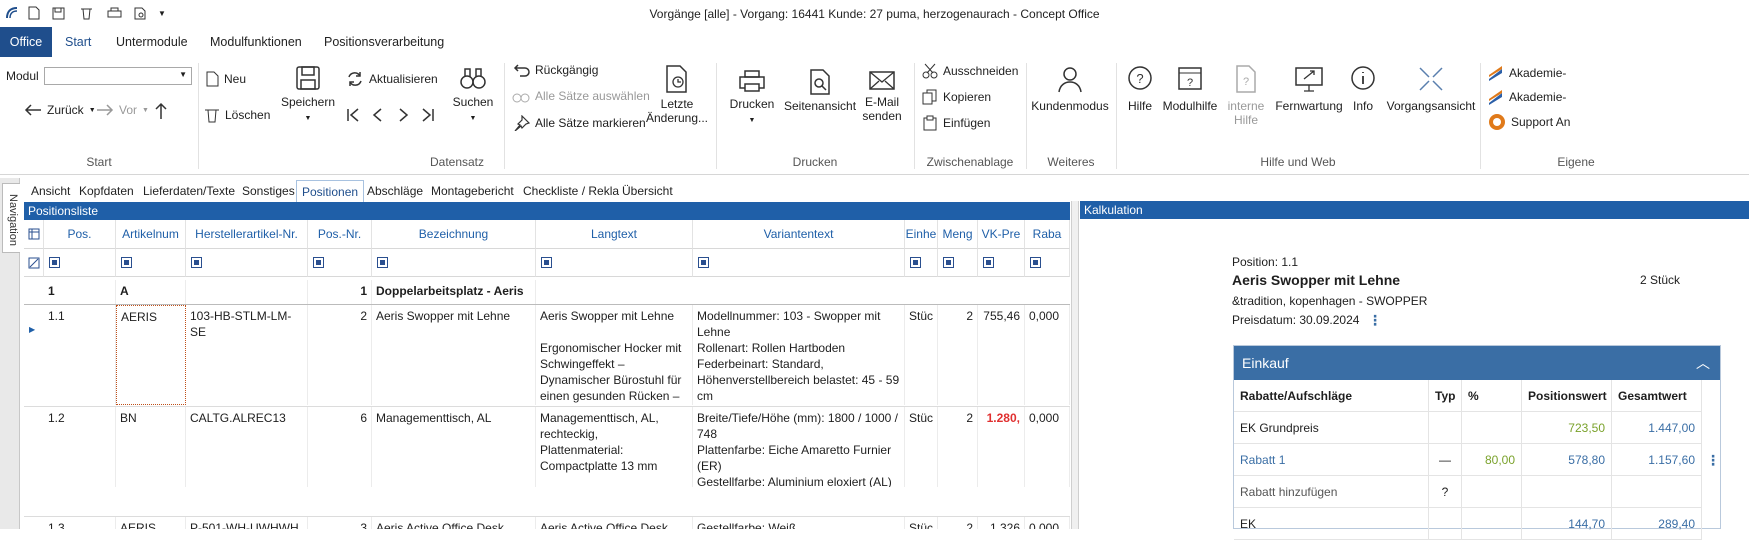  Describe the element at coordinates (247, 263) in the screenshot. I see `filter-herstellerartikel` at that location.